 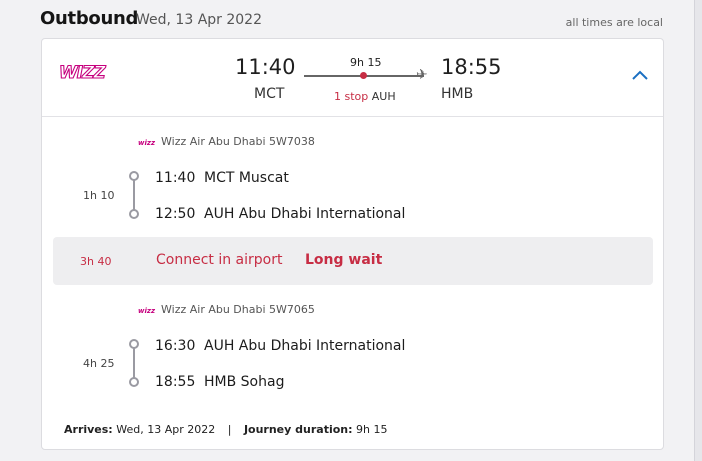 What do you see at coordinates (698, 230) in the screenshot?
I see `page-scrollbar` at bounding box center [698, 230].